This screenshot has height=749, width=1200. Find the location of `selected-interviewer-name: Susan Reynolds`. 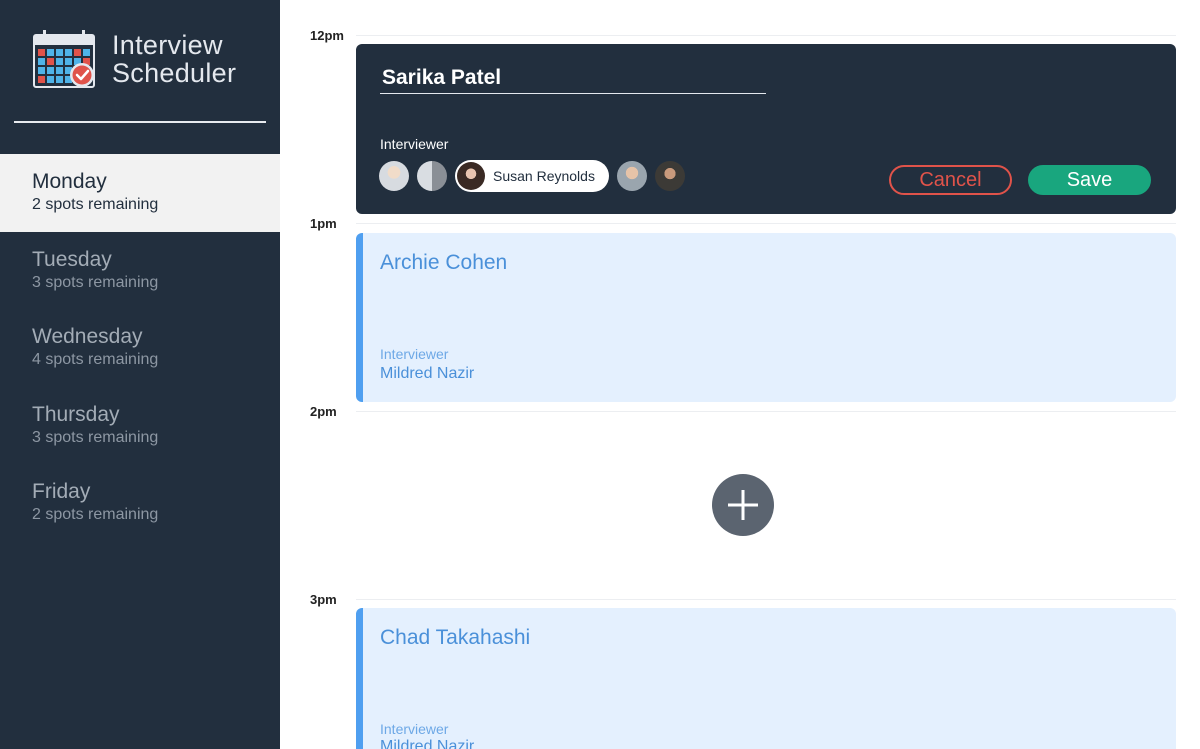

selected-interviewer-name: Susan Reynolds is located at coordinates (544, 176).